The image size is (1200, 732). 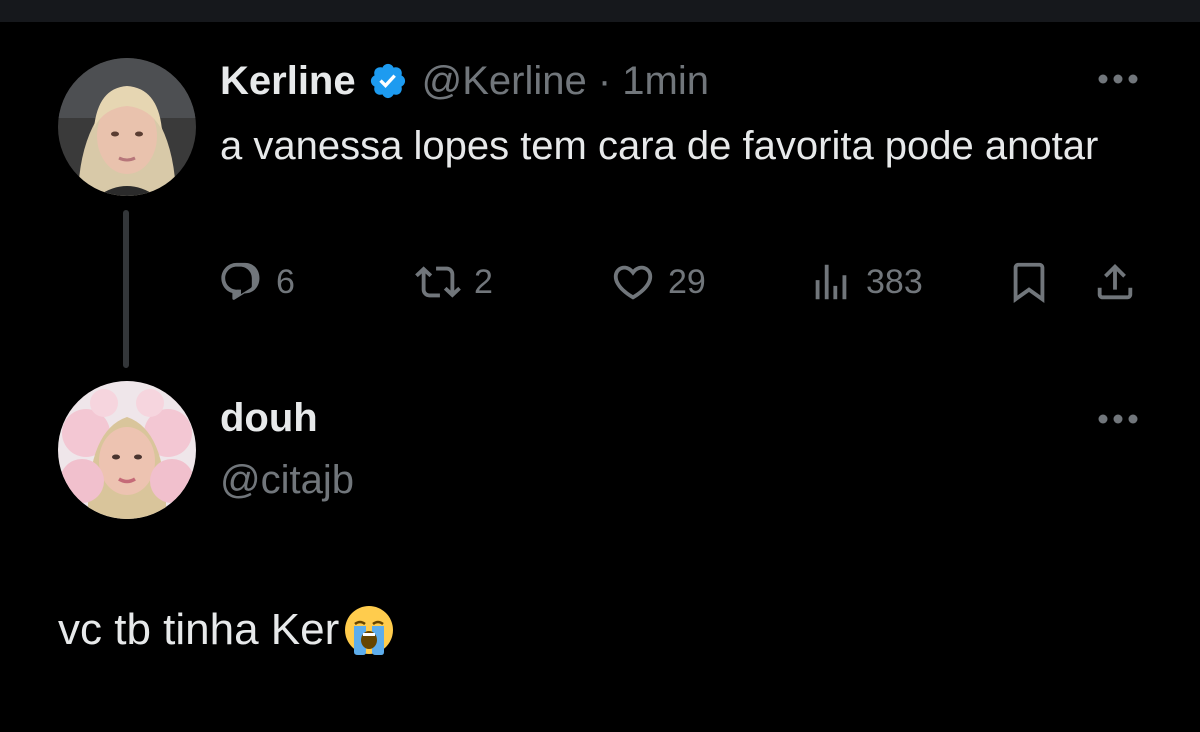 I want to click on reply-tweet-text: vc tb tinha Ker, so click(x=227, y=630).